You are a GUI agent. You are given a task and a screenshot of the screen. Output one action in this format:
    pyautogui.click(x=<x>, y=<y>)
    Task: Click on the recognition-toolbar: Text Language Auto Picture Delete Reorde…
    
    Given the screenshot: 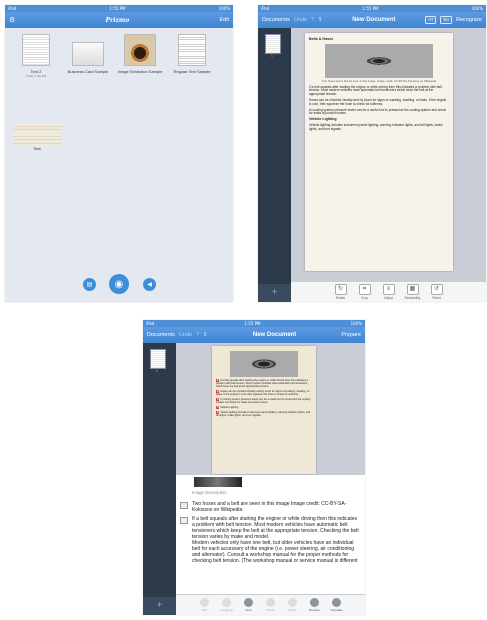 What is the action you would take?
    pyautogui.click(x=270, y=604)
    